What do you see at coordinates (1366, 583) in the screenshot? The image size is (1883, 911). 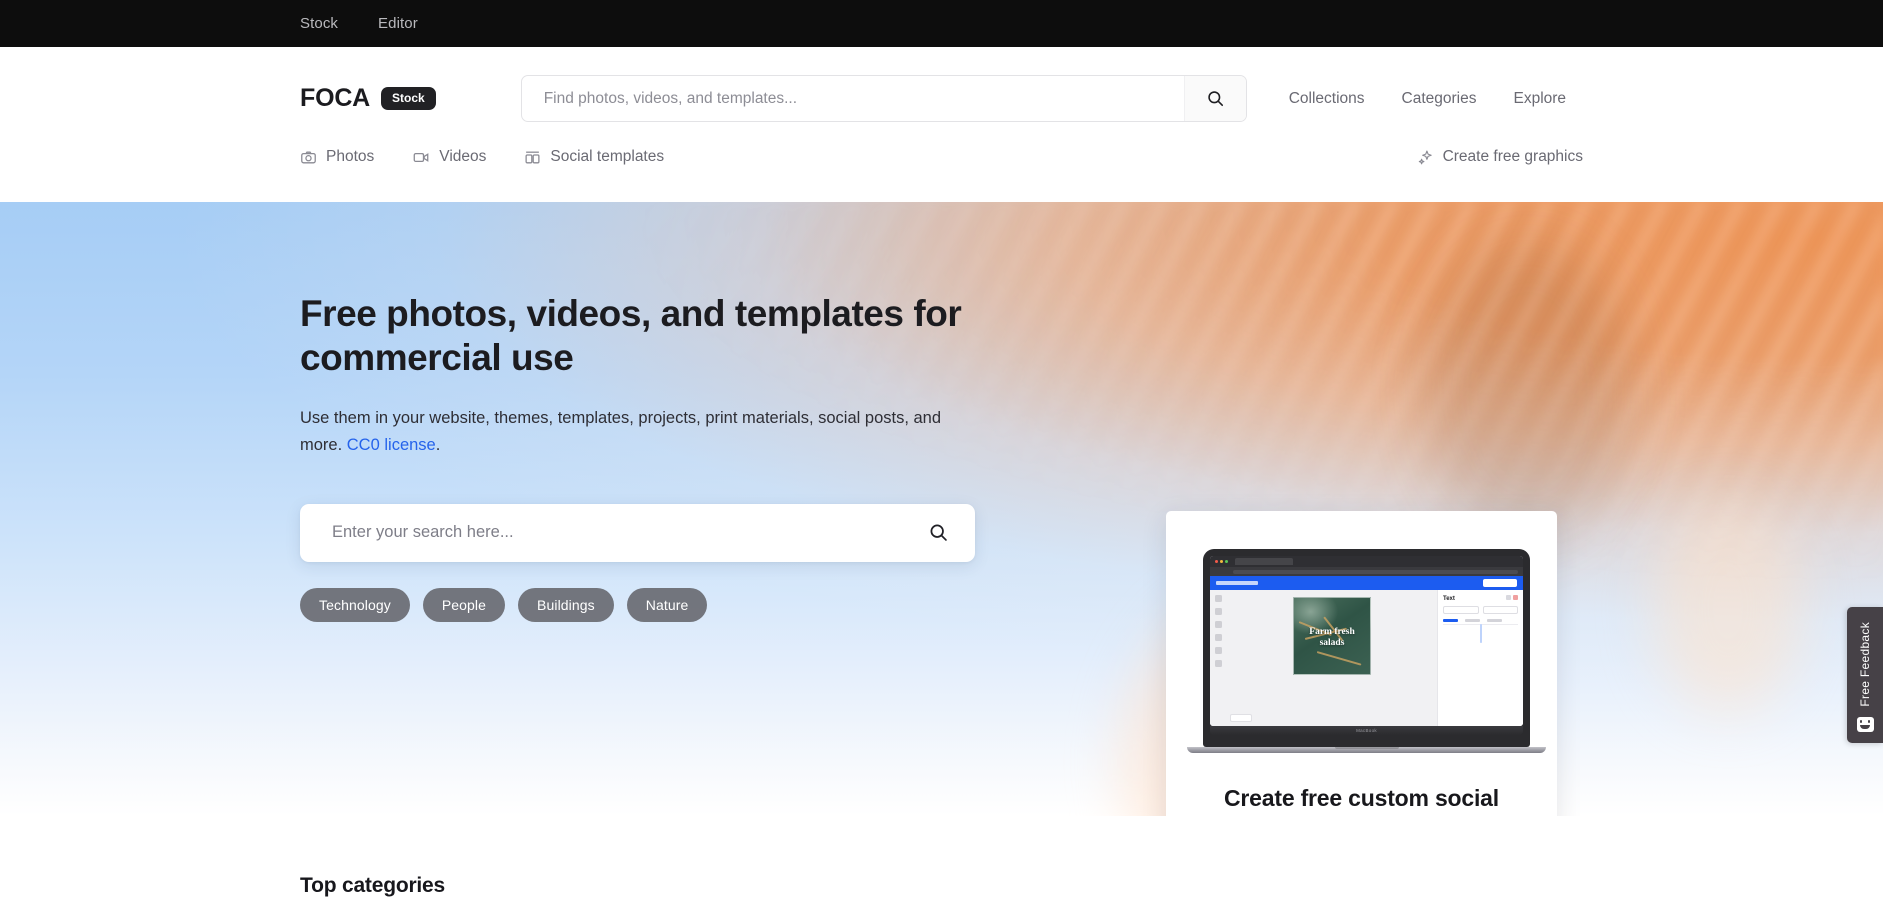 I see `editor-toolbar` at bounding box center [1366, 583].